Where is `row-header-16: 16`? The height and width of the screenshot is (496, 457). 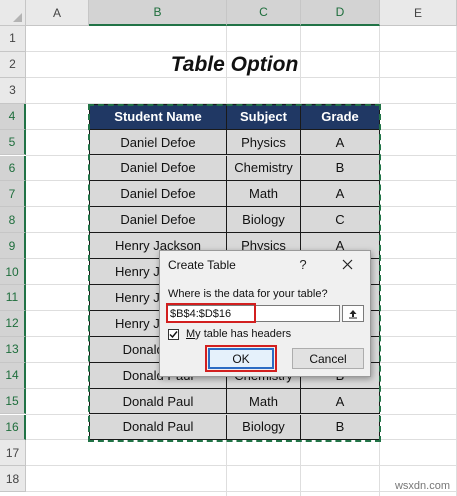
row-header-16: 16 is located at coordinates (13, 427).